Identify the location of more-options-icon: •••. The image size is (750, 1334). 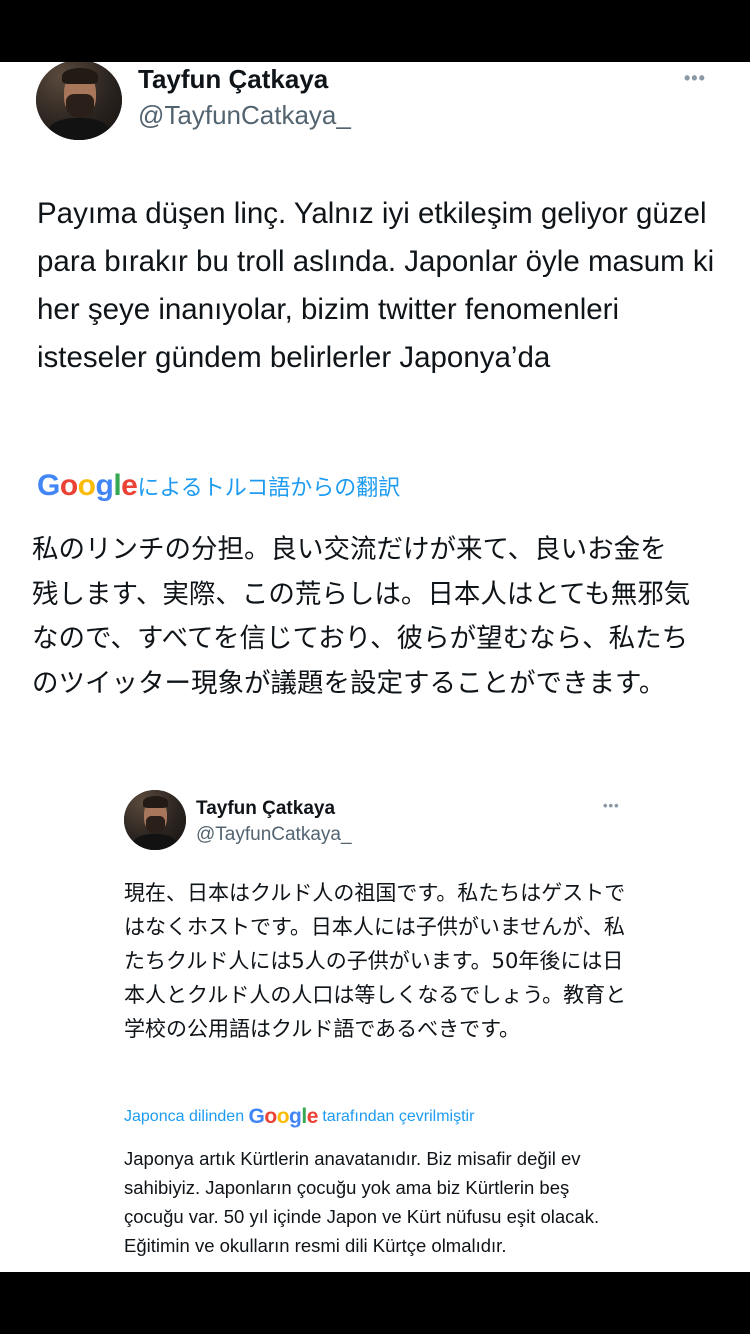
(695, 78).